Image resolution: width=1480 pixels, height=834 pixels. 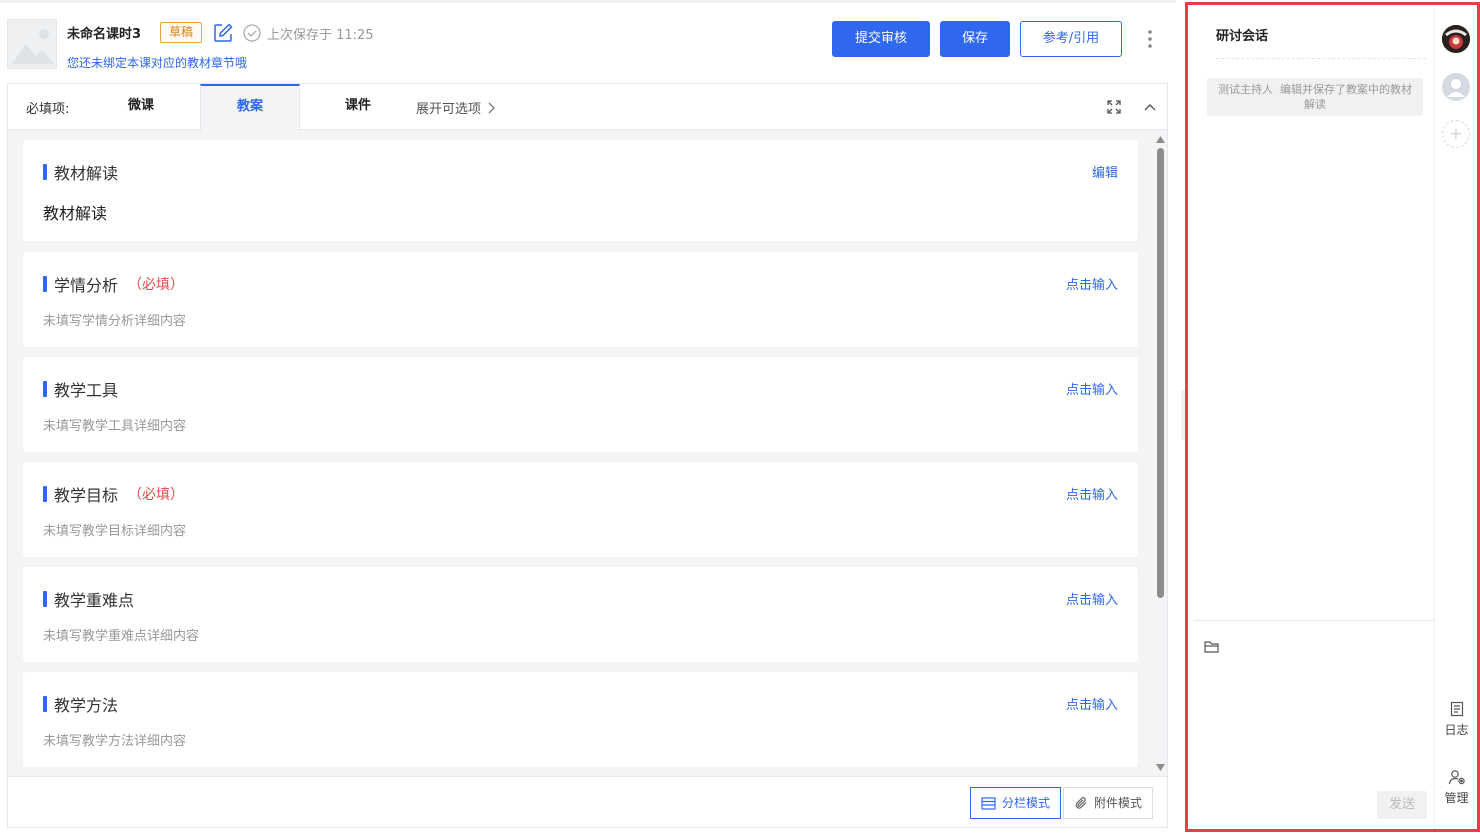 What do you see at coordinates (1105, 171) in the screenshot?
I see `section-edit-link: 编辑` at bounding box center [1105, 171].